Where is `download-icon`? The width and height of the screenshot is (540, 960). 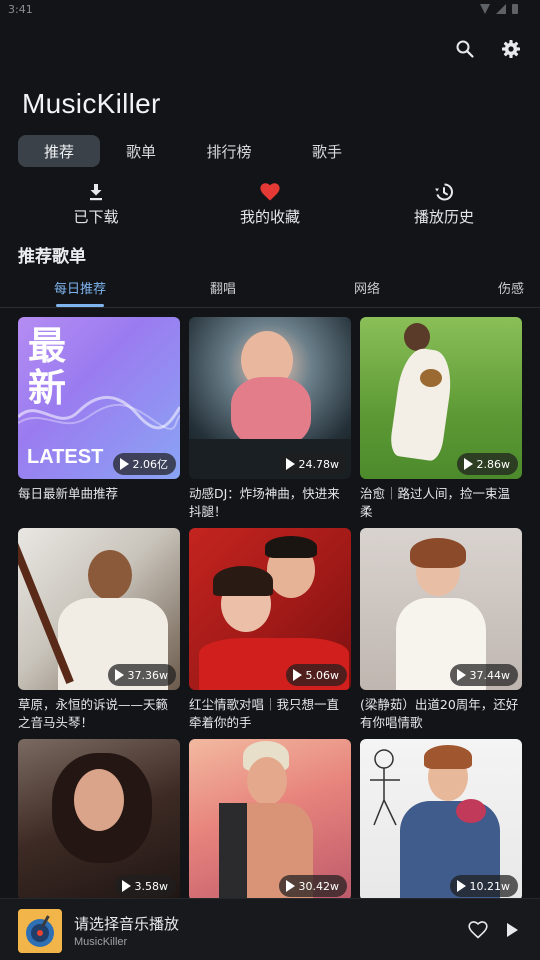
download-icon is located at coordinates (96, 192).